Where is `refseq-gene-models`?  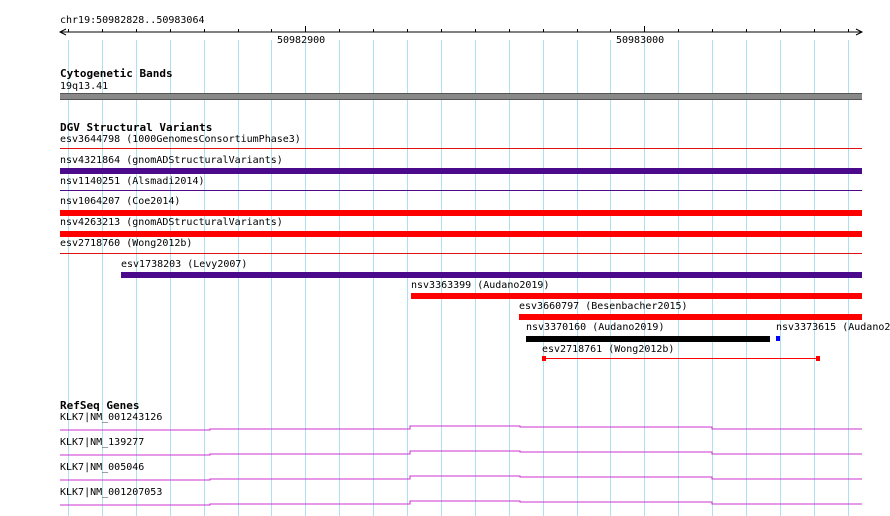
refseq-gene-models is located at coordinates (461, 465).